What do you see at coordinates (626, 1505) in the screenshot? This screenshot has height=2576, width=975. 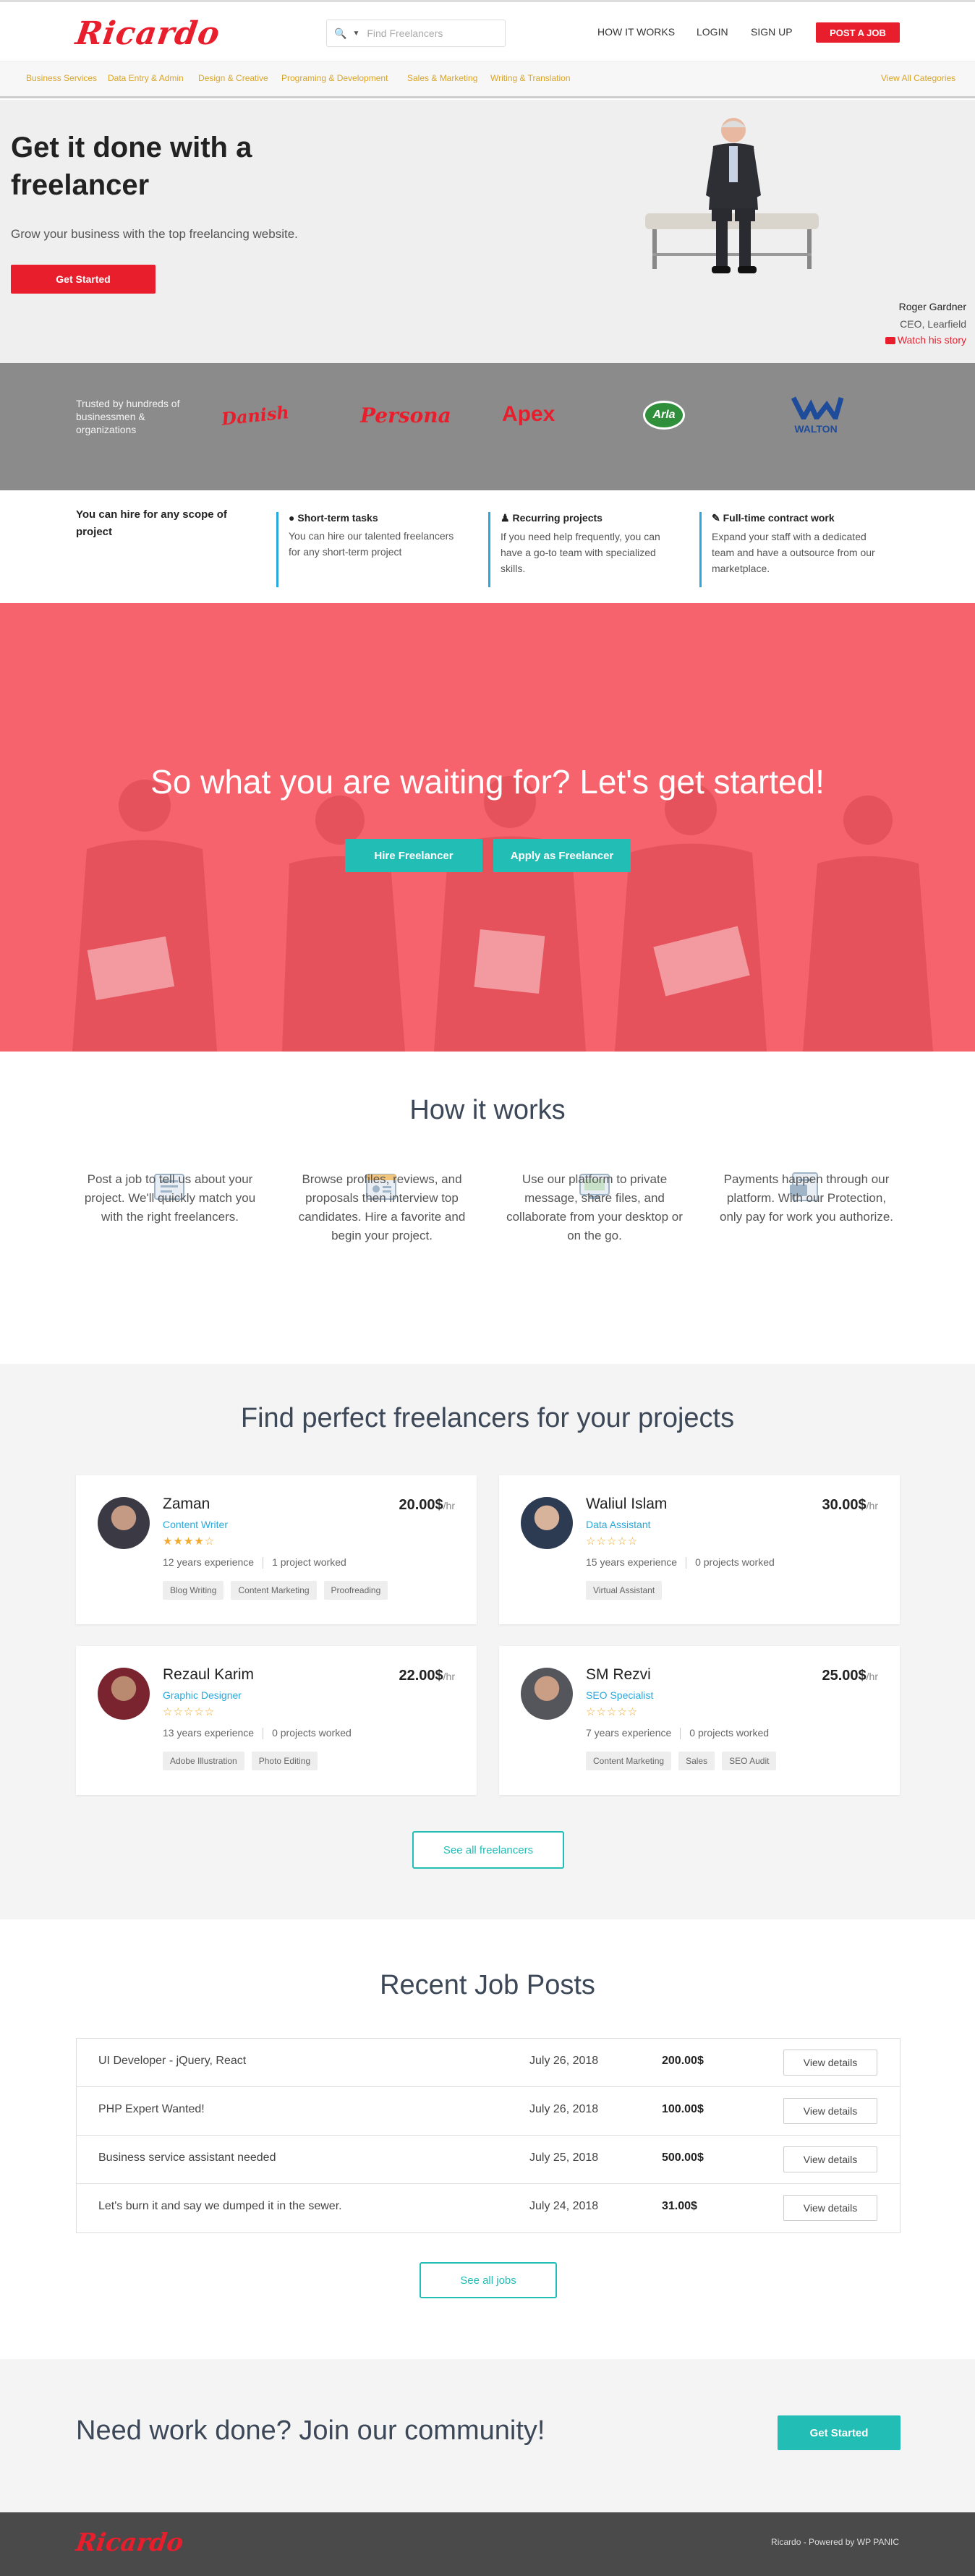 I see `freelancer-name: Waliul Islam` at bounding box center [626, 1505].